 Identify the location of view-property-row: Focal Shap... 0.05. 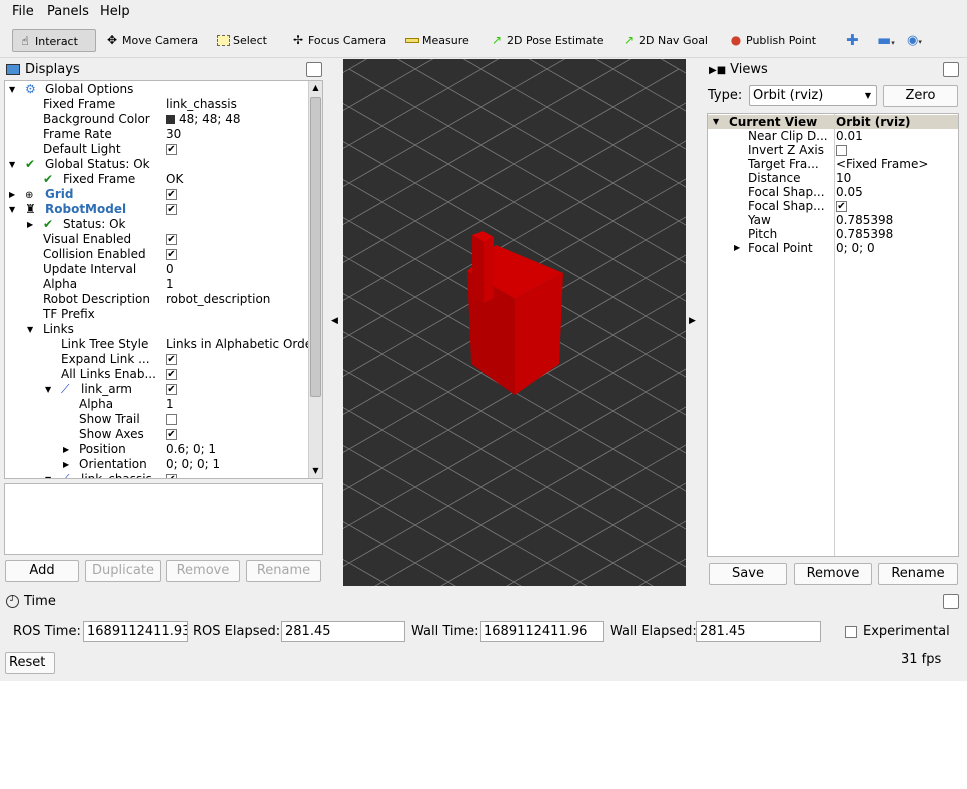
(833, 192).